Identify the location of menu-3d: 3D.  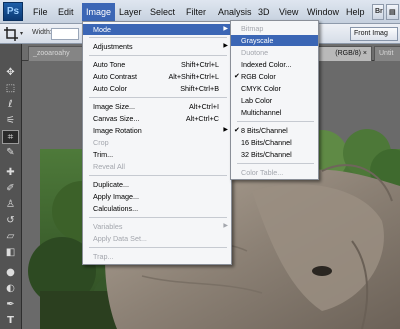
(264, 12).